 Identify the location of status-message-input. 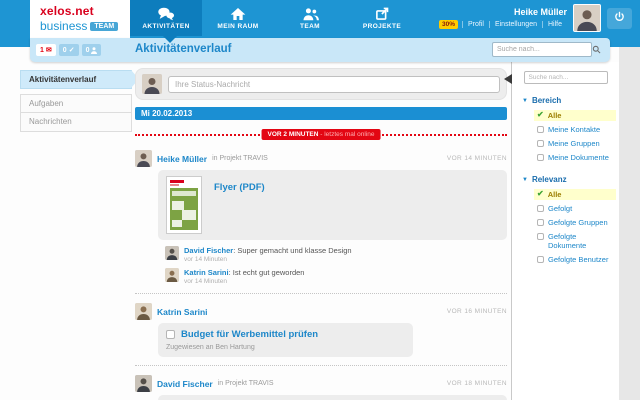
(334, 84).